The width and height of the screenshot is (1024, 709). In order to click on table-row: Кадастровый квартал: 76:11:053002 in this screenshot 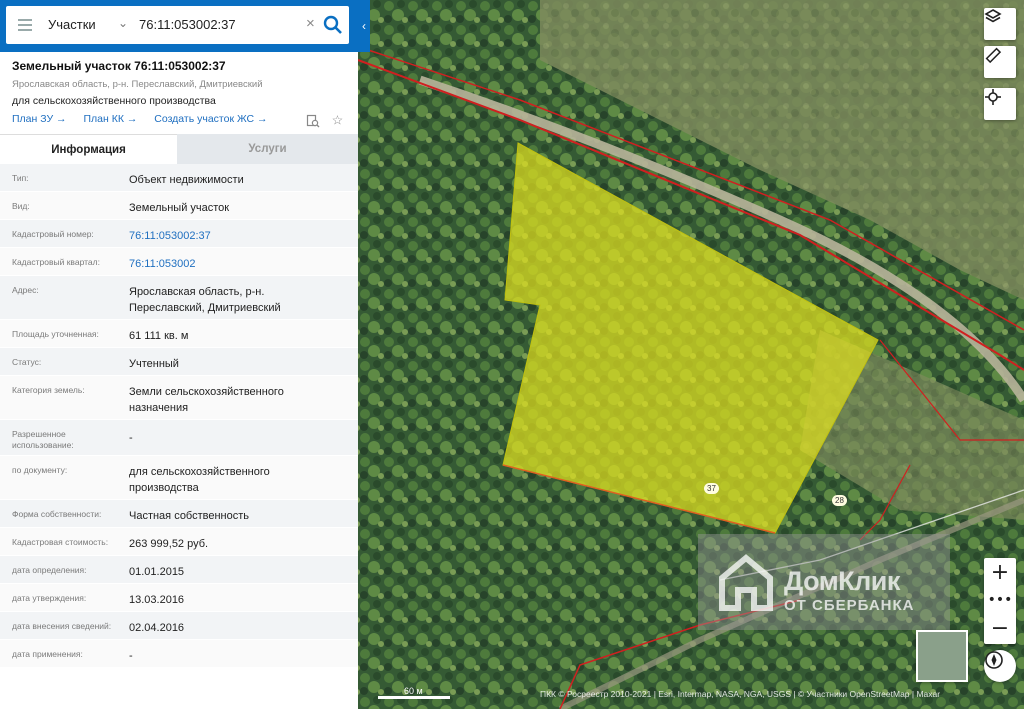, I will do `click(179, 262)`.